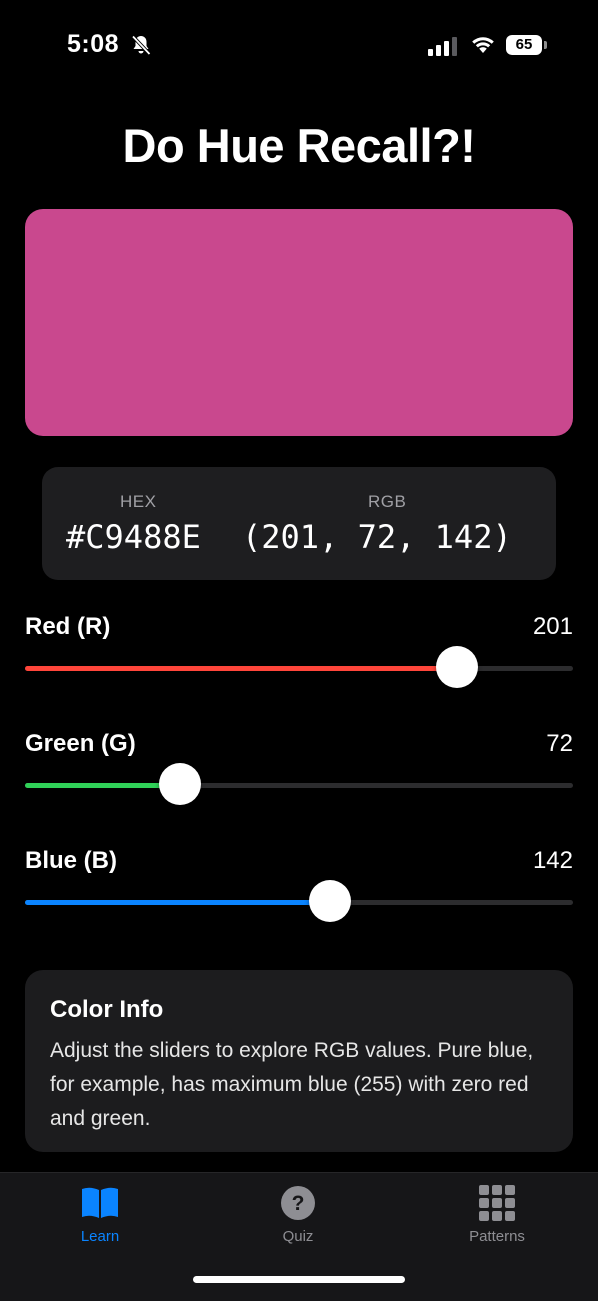 This screenshot has width=598, height=1301. I want to click on tab-patterns: Patterns, so click(497, 1218).